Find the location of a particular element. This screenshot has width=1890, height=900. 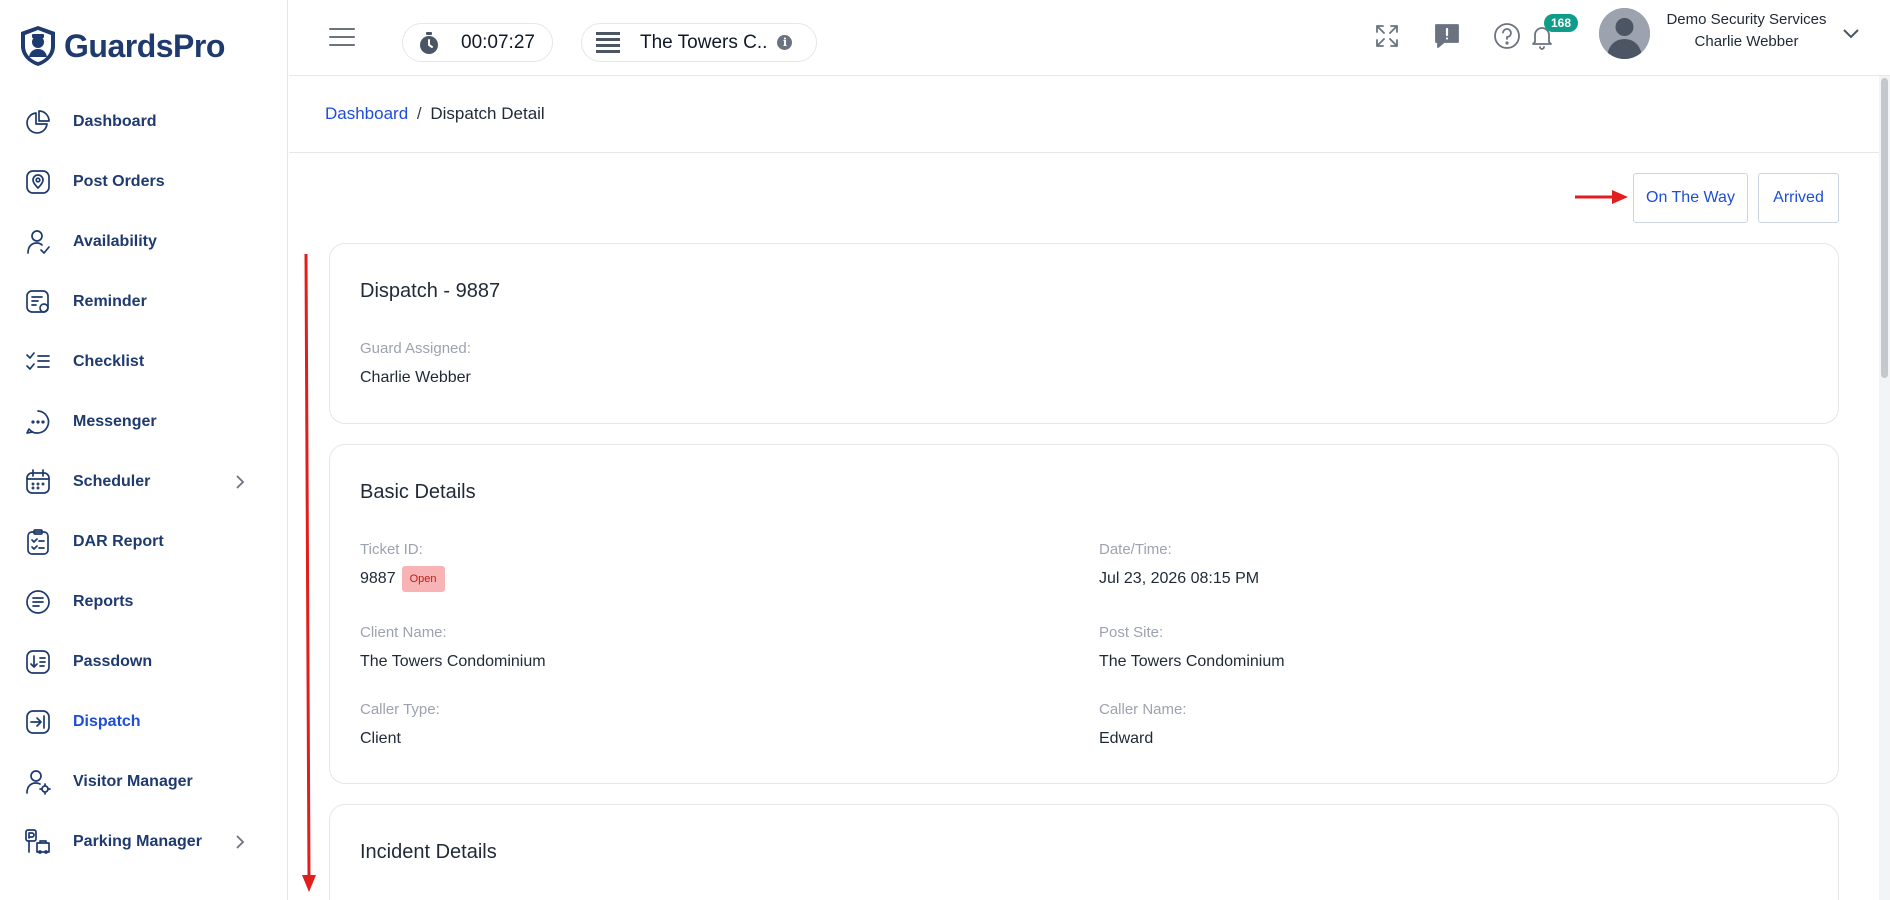

menu-toggle-icon is located at coordinates (342, 38).